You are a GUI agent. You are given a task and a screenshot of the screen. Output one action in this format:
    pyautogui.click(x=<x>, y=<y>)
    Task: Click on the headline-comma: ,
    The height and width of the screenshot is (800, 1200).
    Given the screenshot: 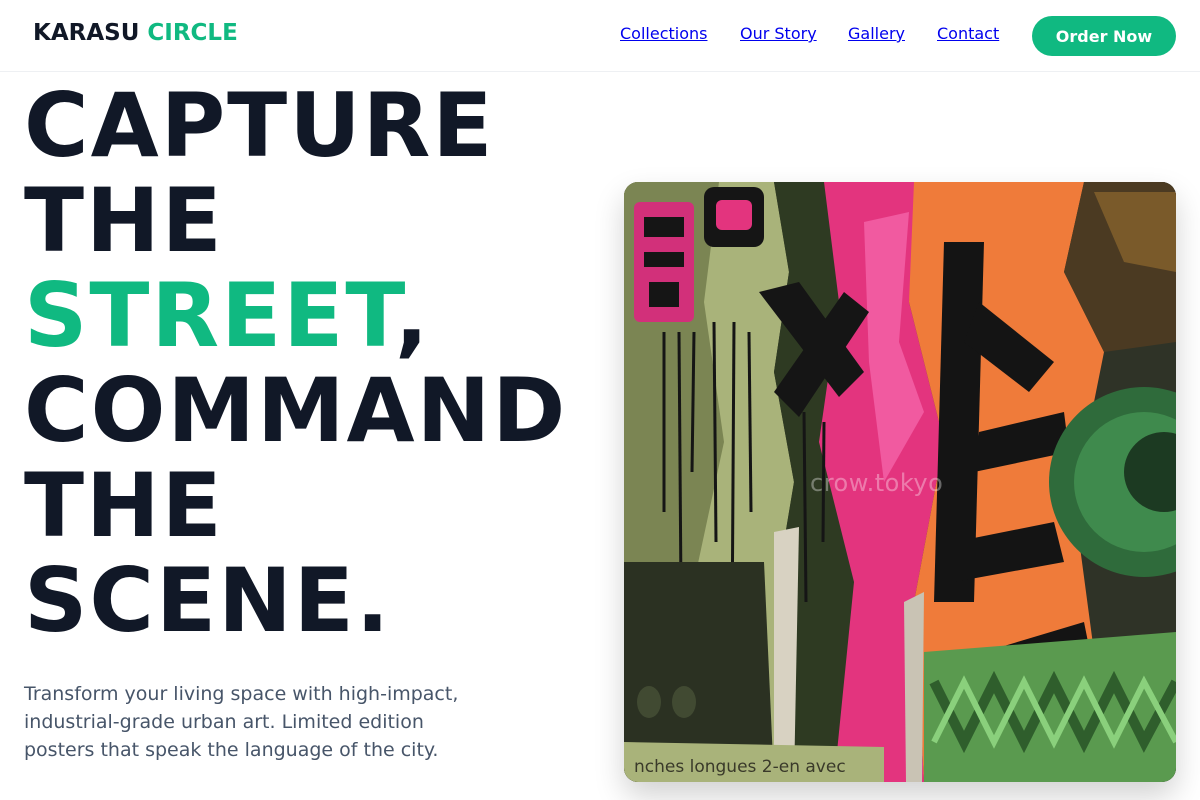 What is the action you would take?
    pyautogui.click(x=412, y=315)
    